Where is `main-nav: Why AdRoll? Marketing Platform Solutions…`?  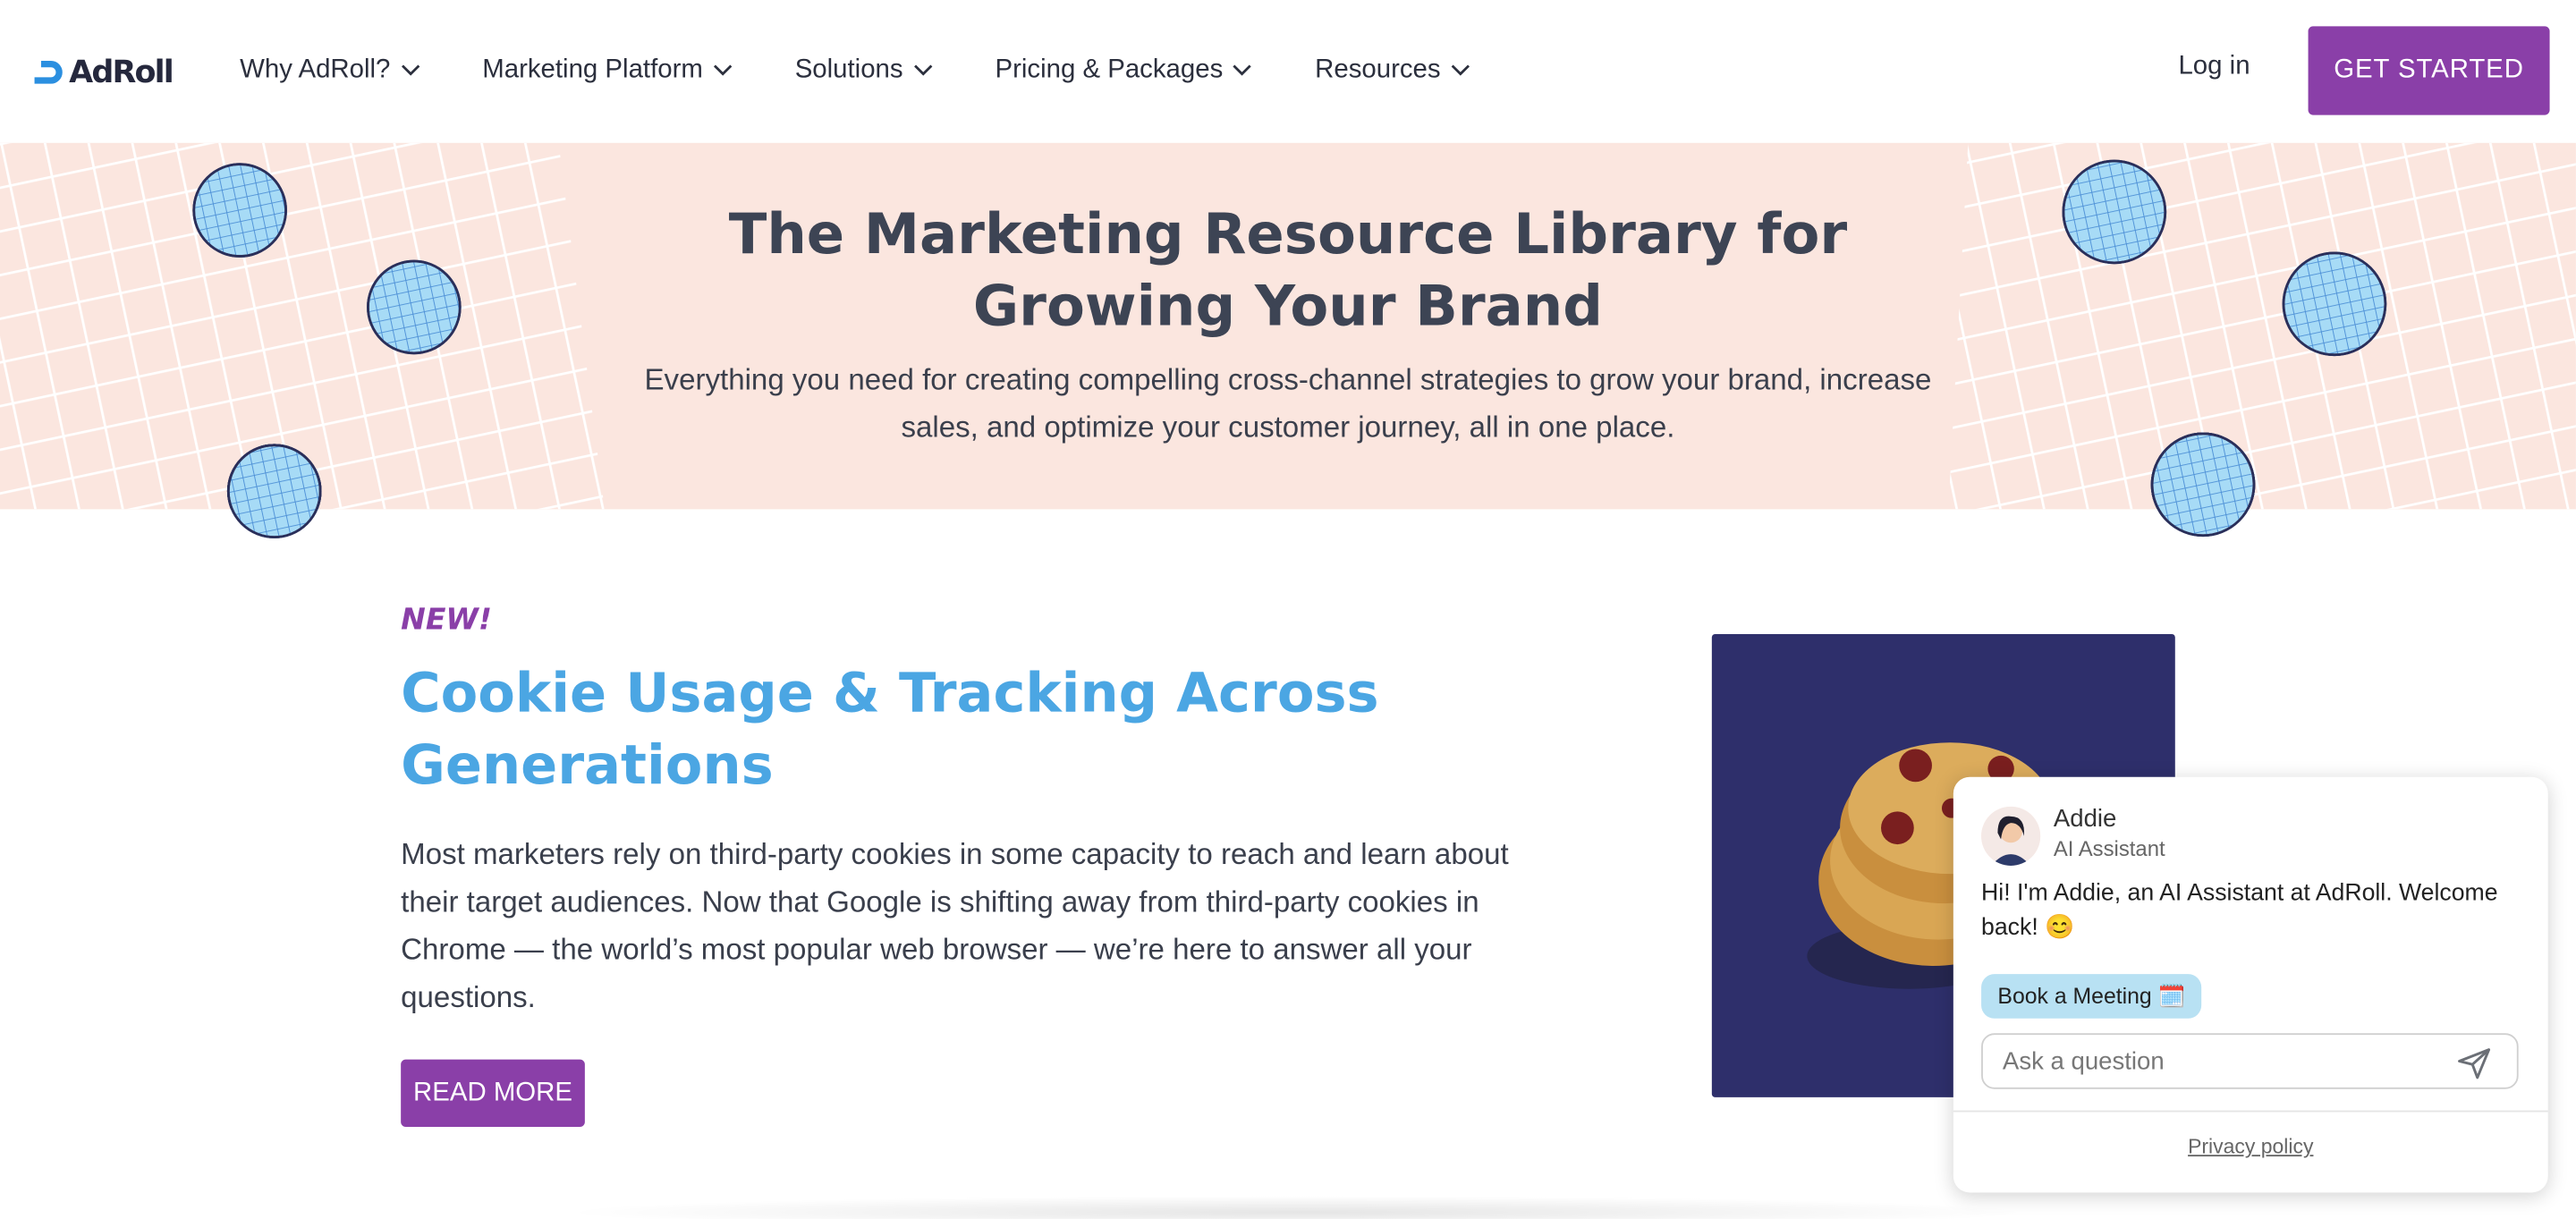 main-nav: Why AdRoll? Marketing Platform Solutions… is located at coordinates (886, 70).